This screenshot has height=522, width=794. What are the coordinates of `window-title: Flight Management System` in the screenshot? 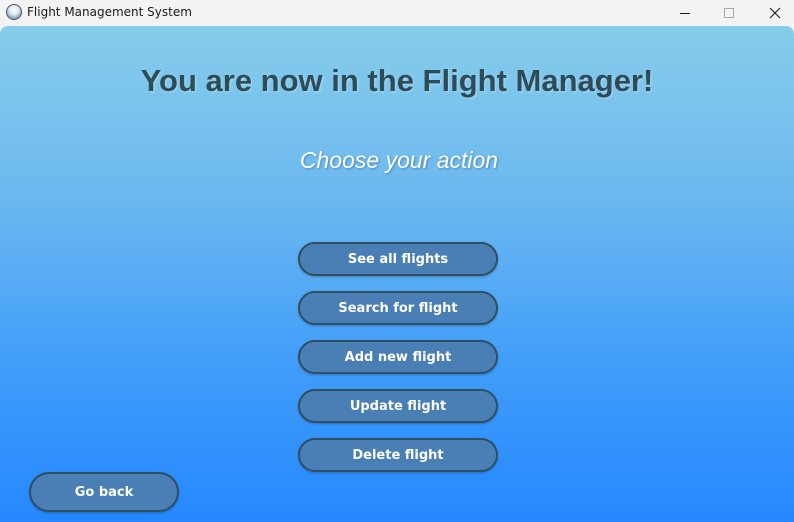 It's located at (109, 12).